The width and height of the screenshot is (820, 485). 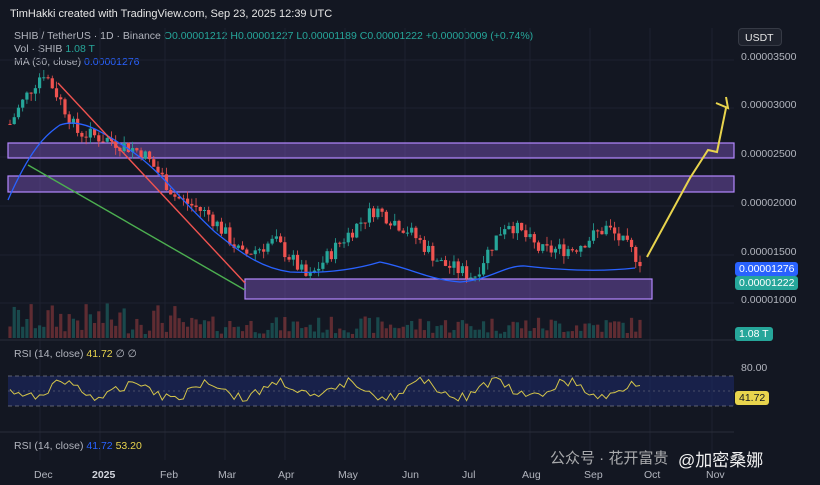 What do you see at coordinates (371, 184) in the screenshot?
I see `resistance-zone-lower` at bounding box center [371, 184].